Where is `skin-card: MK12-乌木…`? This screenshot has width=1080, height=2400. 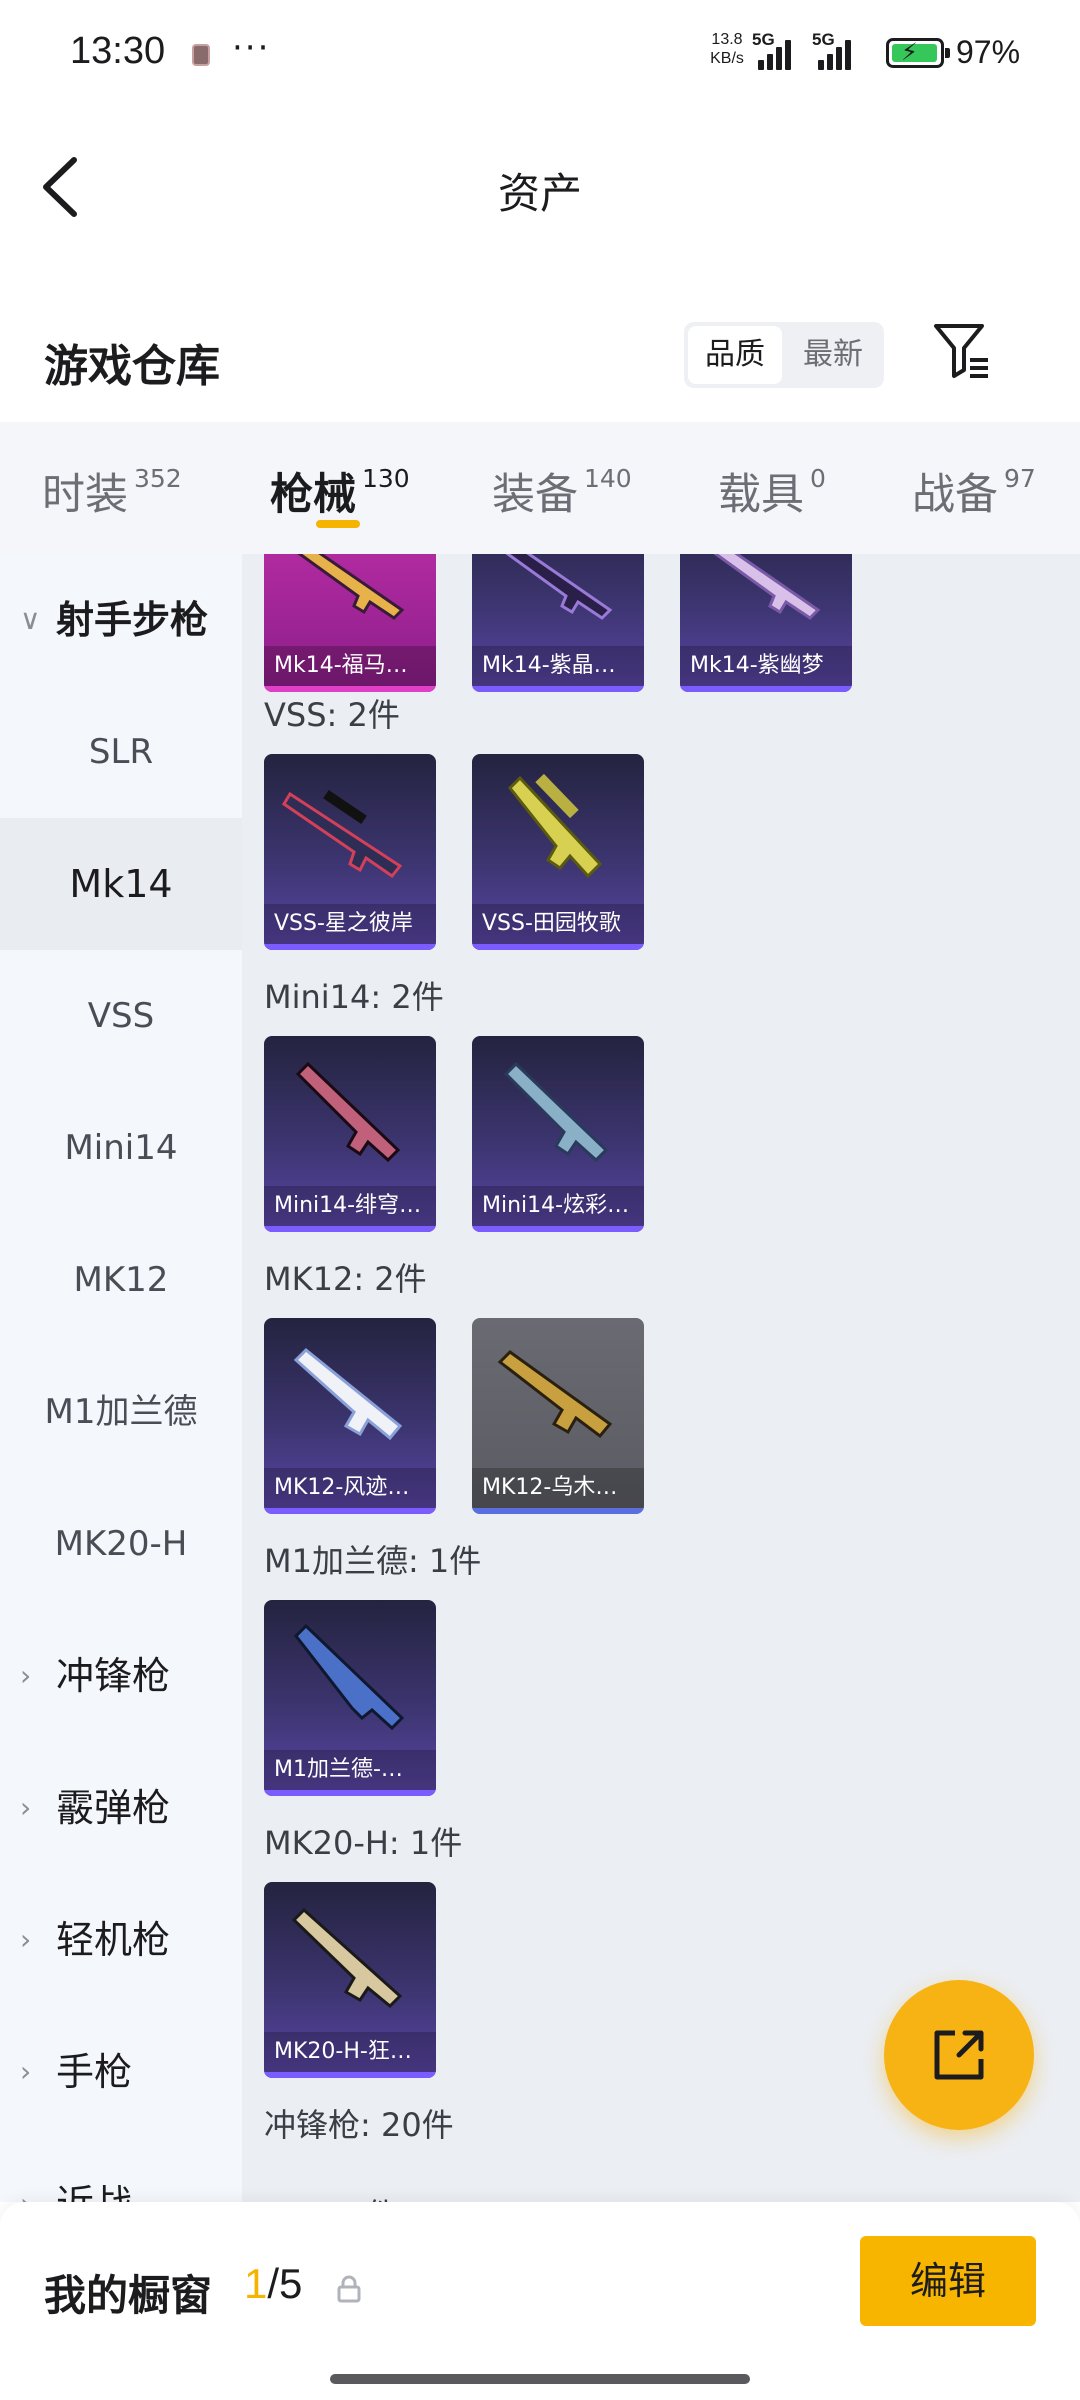 skin-card: MK12-乌木… is located at coordinates (558, 1416).